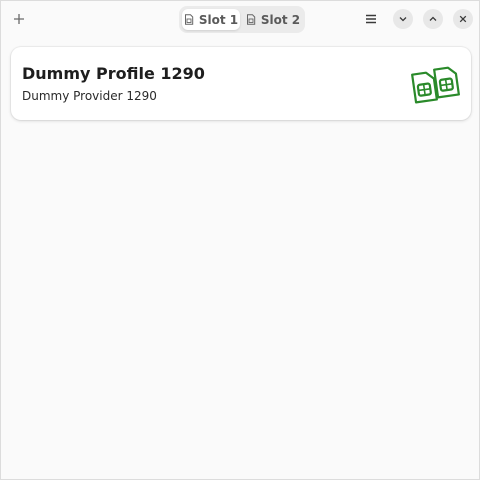 This screenshot has width=480, height=480. I want to click on dual-sim-cards-icon, so click(435, 85).